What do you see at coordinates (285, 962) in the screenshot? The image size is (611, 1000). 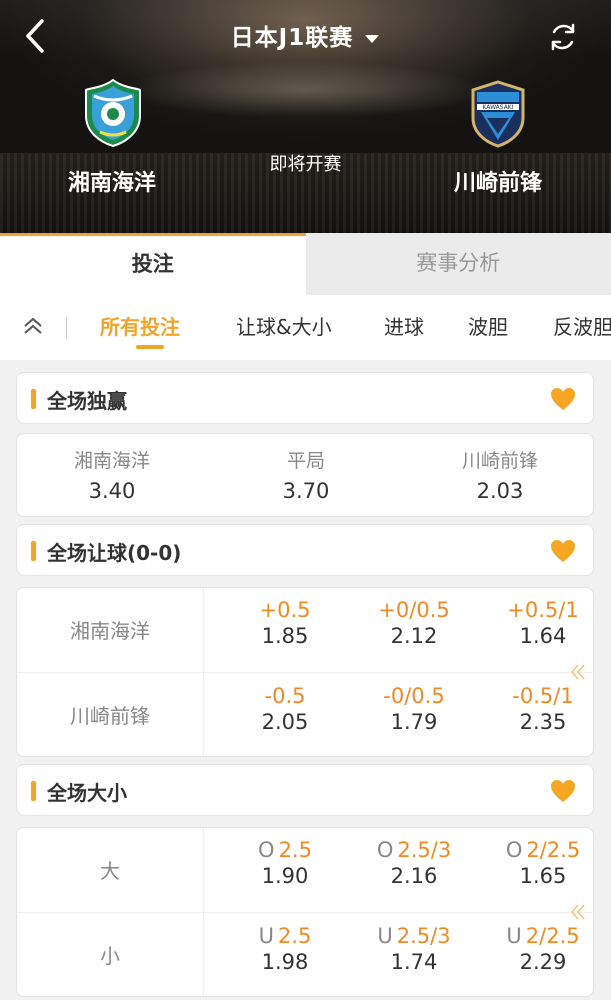 I see `totals-odds: 1.98` at bounding box center [285, 962].